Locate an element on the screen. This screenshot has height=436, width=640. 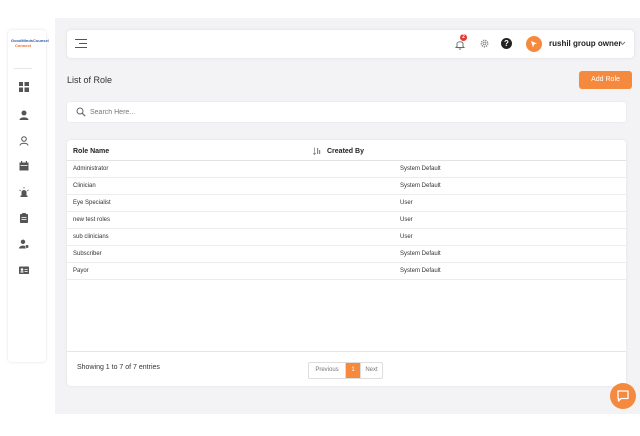
sort-icon is located at coordinates (317, 151).